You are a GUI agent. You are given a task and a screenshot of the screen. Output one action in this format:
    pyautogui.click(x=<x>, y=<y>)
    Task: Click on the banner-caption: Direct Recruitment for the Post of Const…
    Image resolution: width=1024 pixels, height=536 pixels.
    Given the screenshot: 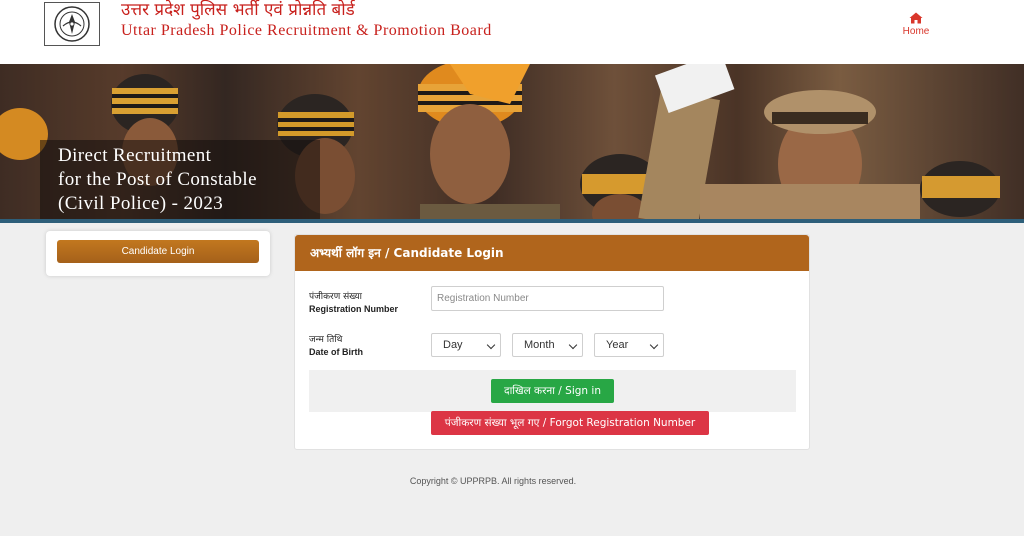 What is the action you would take?
    pyautogui.click(x=157, y=180)
    